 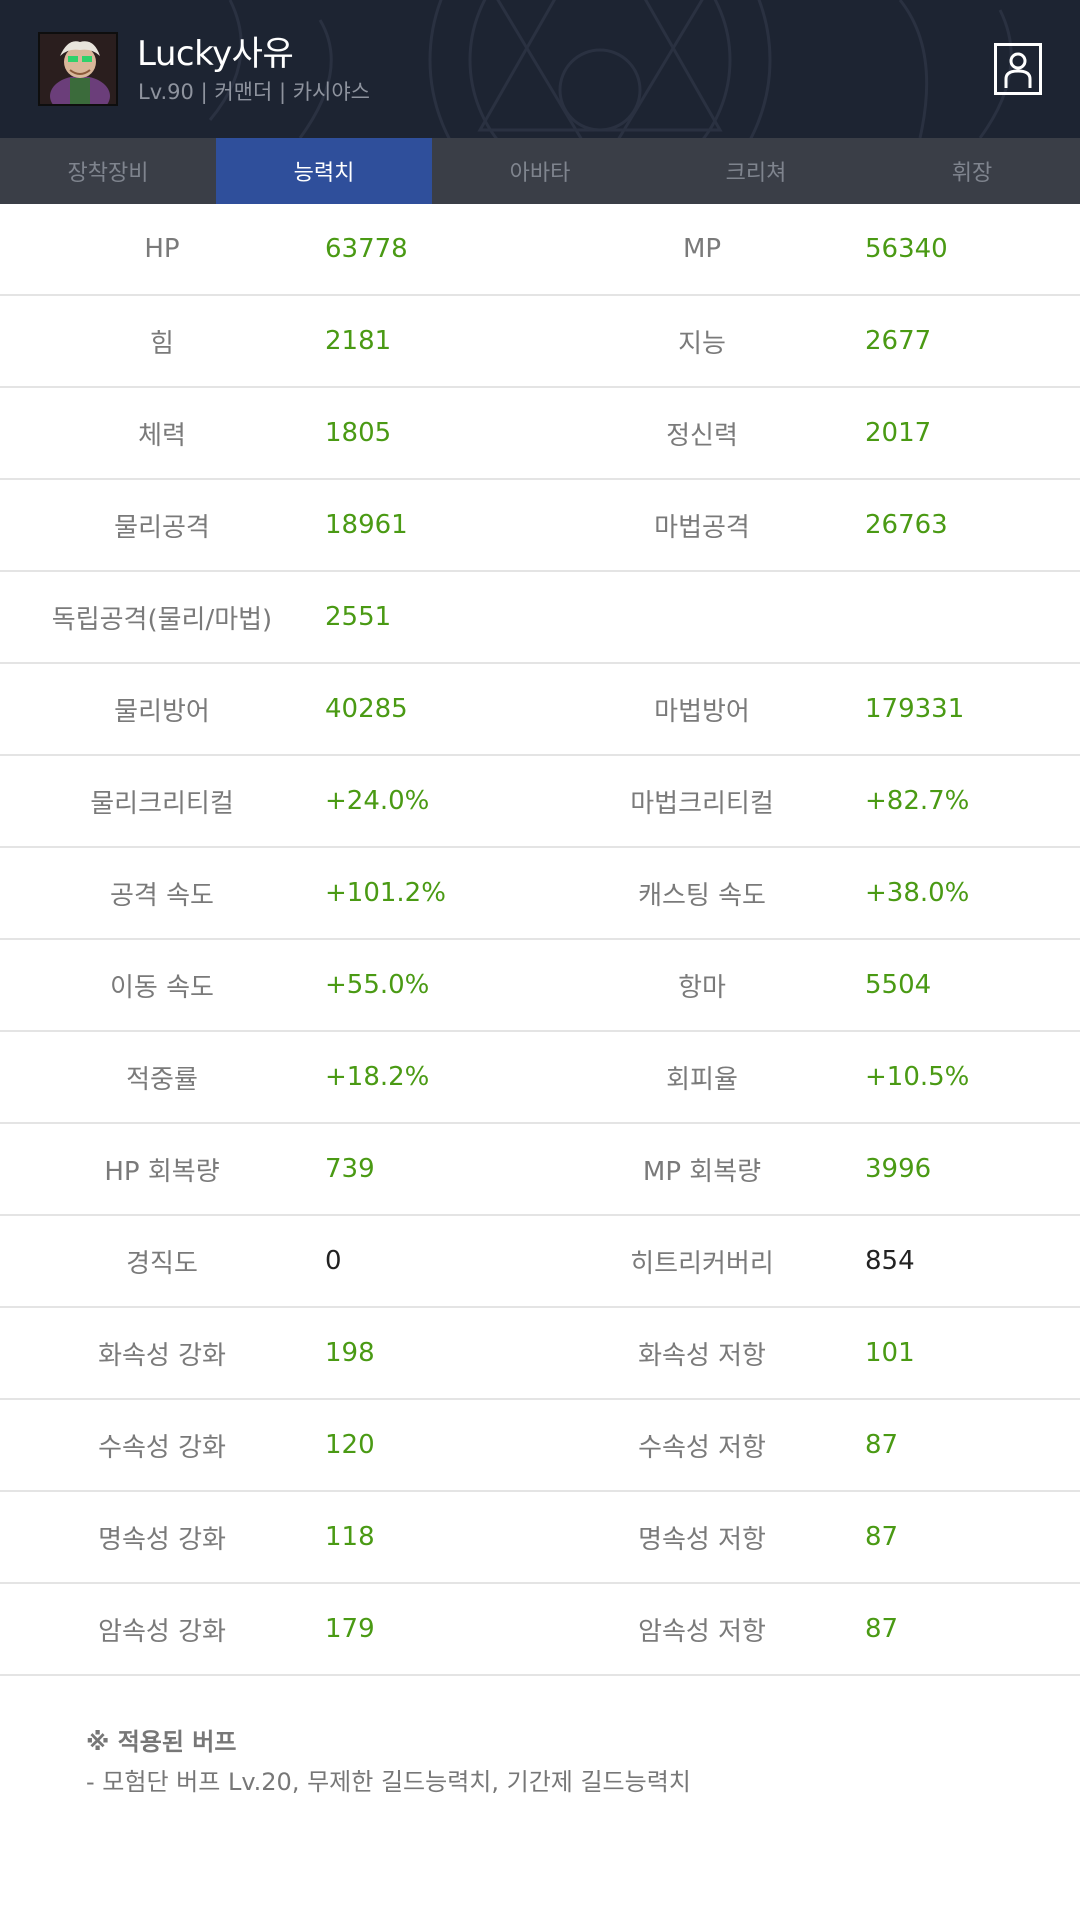 What do you see at coordinates (702, 1263) in the screenshot?
I see `stat-label: 히트리커버리` at bounding box center [702, 1263].